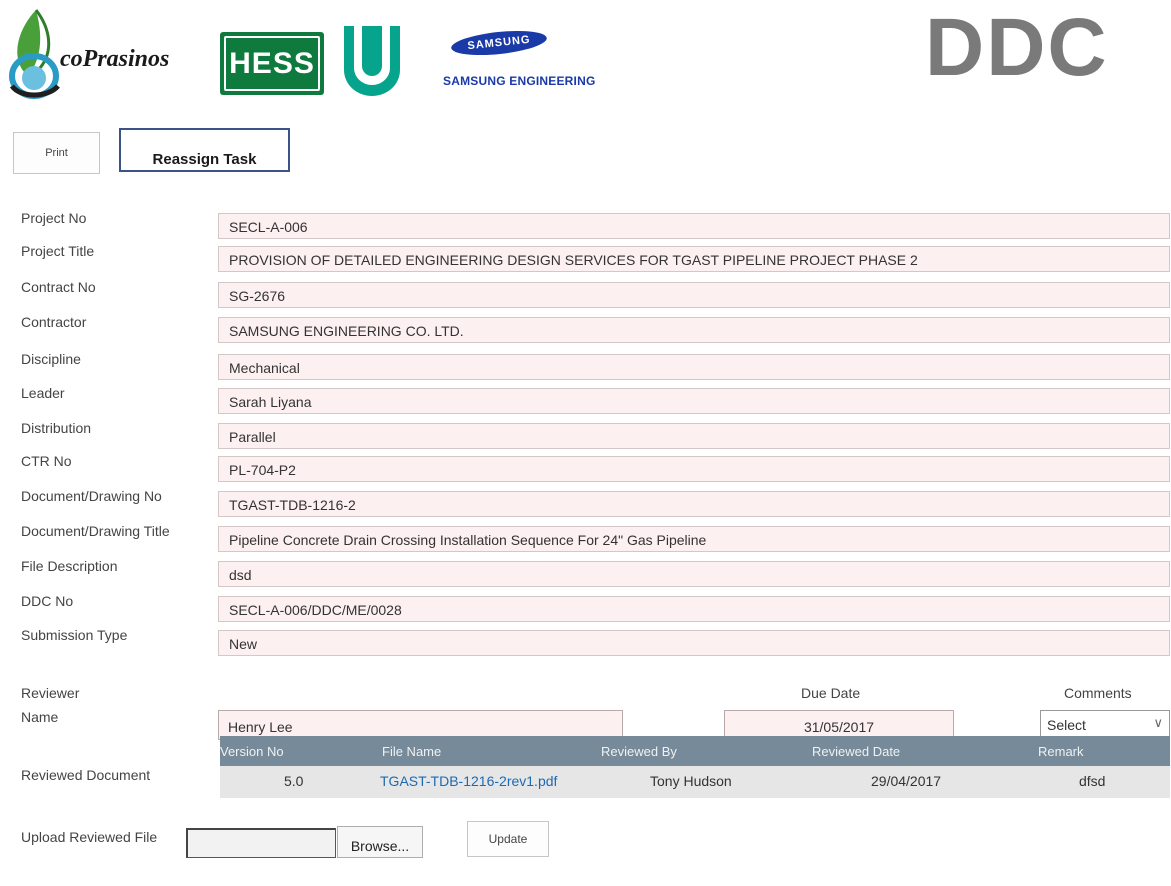  I want to click on cell-remark: dfsd, so click(1092, 781).